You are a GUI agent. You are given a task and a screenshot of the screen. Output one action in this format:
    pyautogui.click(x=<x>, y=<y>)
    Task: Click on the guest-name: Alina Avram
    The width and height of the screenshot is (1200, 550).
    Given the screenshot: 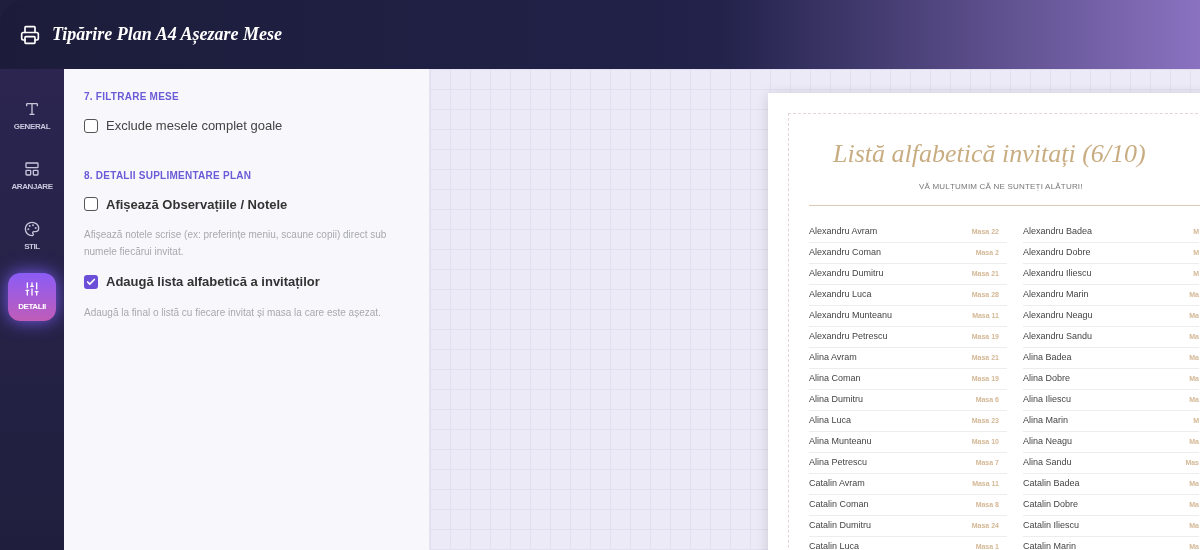 What is the action you would take?
    pyautogui.click(x=833, y=358)
    